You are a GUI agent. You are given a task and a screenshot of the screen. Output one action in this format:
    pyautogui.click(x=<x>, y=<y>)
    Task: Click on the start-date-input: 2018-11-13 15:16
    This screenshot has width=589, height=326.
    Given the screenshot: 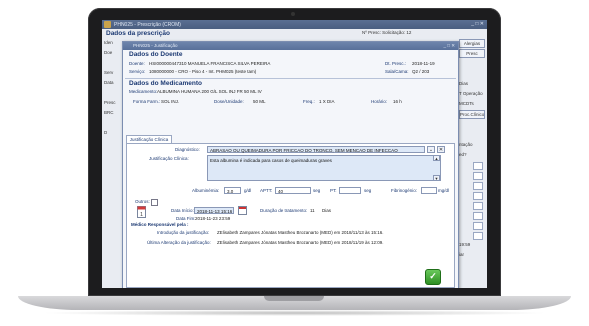 What is the action you would take?
    pyautogui.click(x=214, y=210)
    